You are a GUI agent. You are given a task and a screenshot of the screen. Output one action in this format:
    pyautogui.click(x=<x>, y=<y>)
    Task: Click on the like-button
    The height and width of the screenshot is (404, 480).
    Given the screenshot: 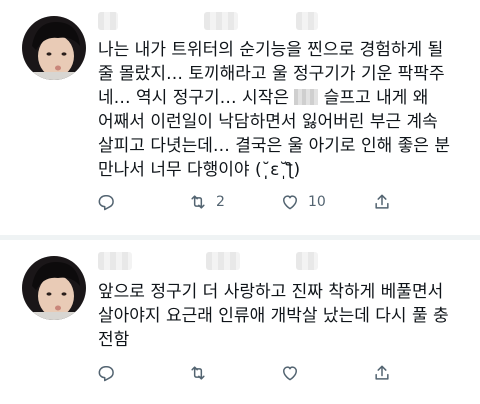 What is the action you would take?
    pyautogui.click(x=294, y=373)
    